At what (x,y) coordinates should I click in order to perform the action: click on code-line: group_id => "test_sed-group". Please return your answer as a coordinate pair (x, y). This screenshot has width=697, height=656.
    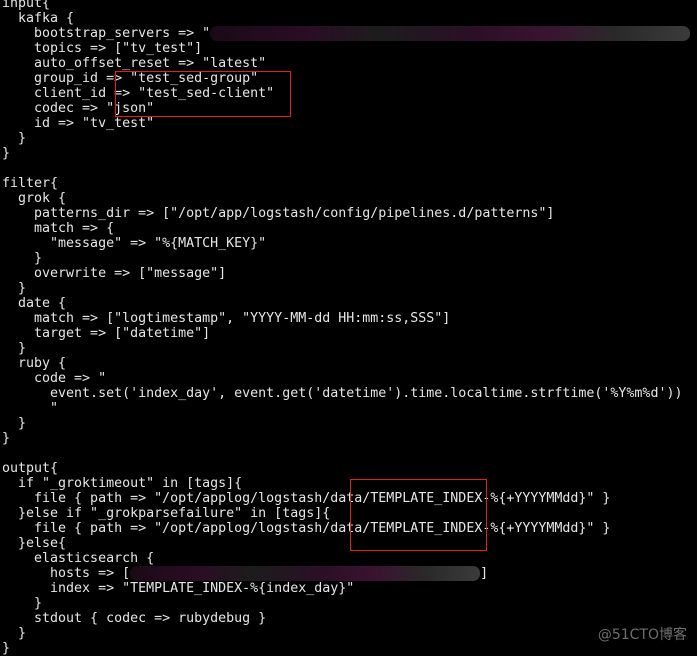
    Looking at the image, I should click on (346, 78).